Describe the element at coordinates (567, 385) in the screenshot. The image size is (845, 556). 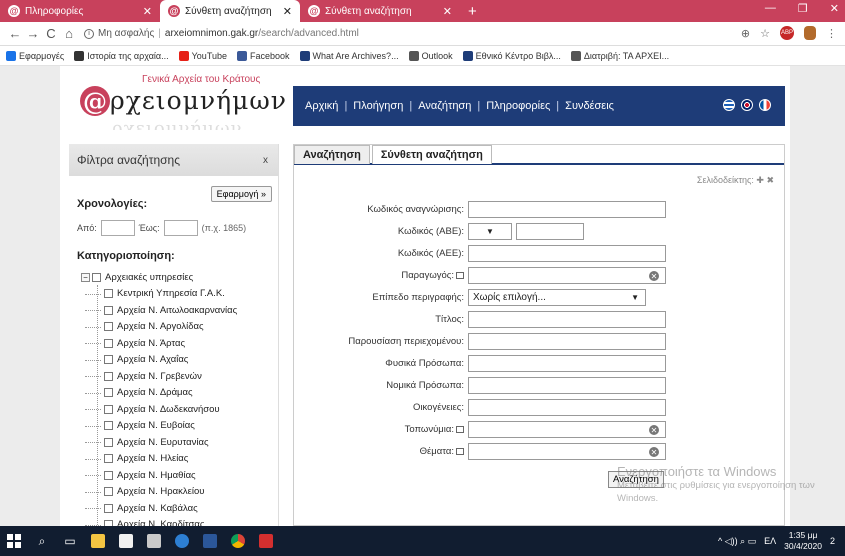
I see `legal-entities-input` at that location.